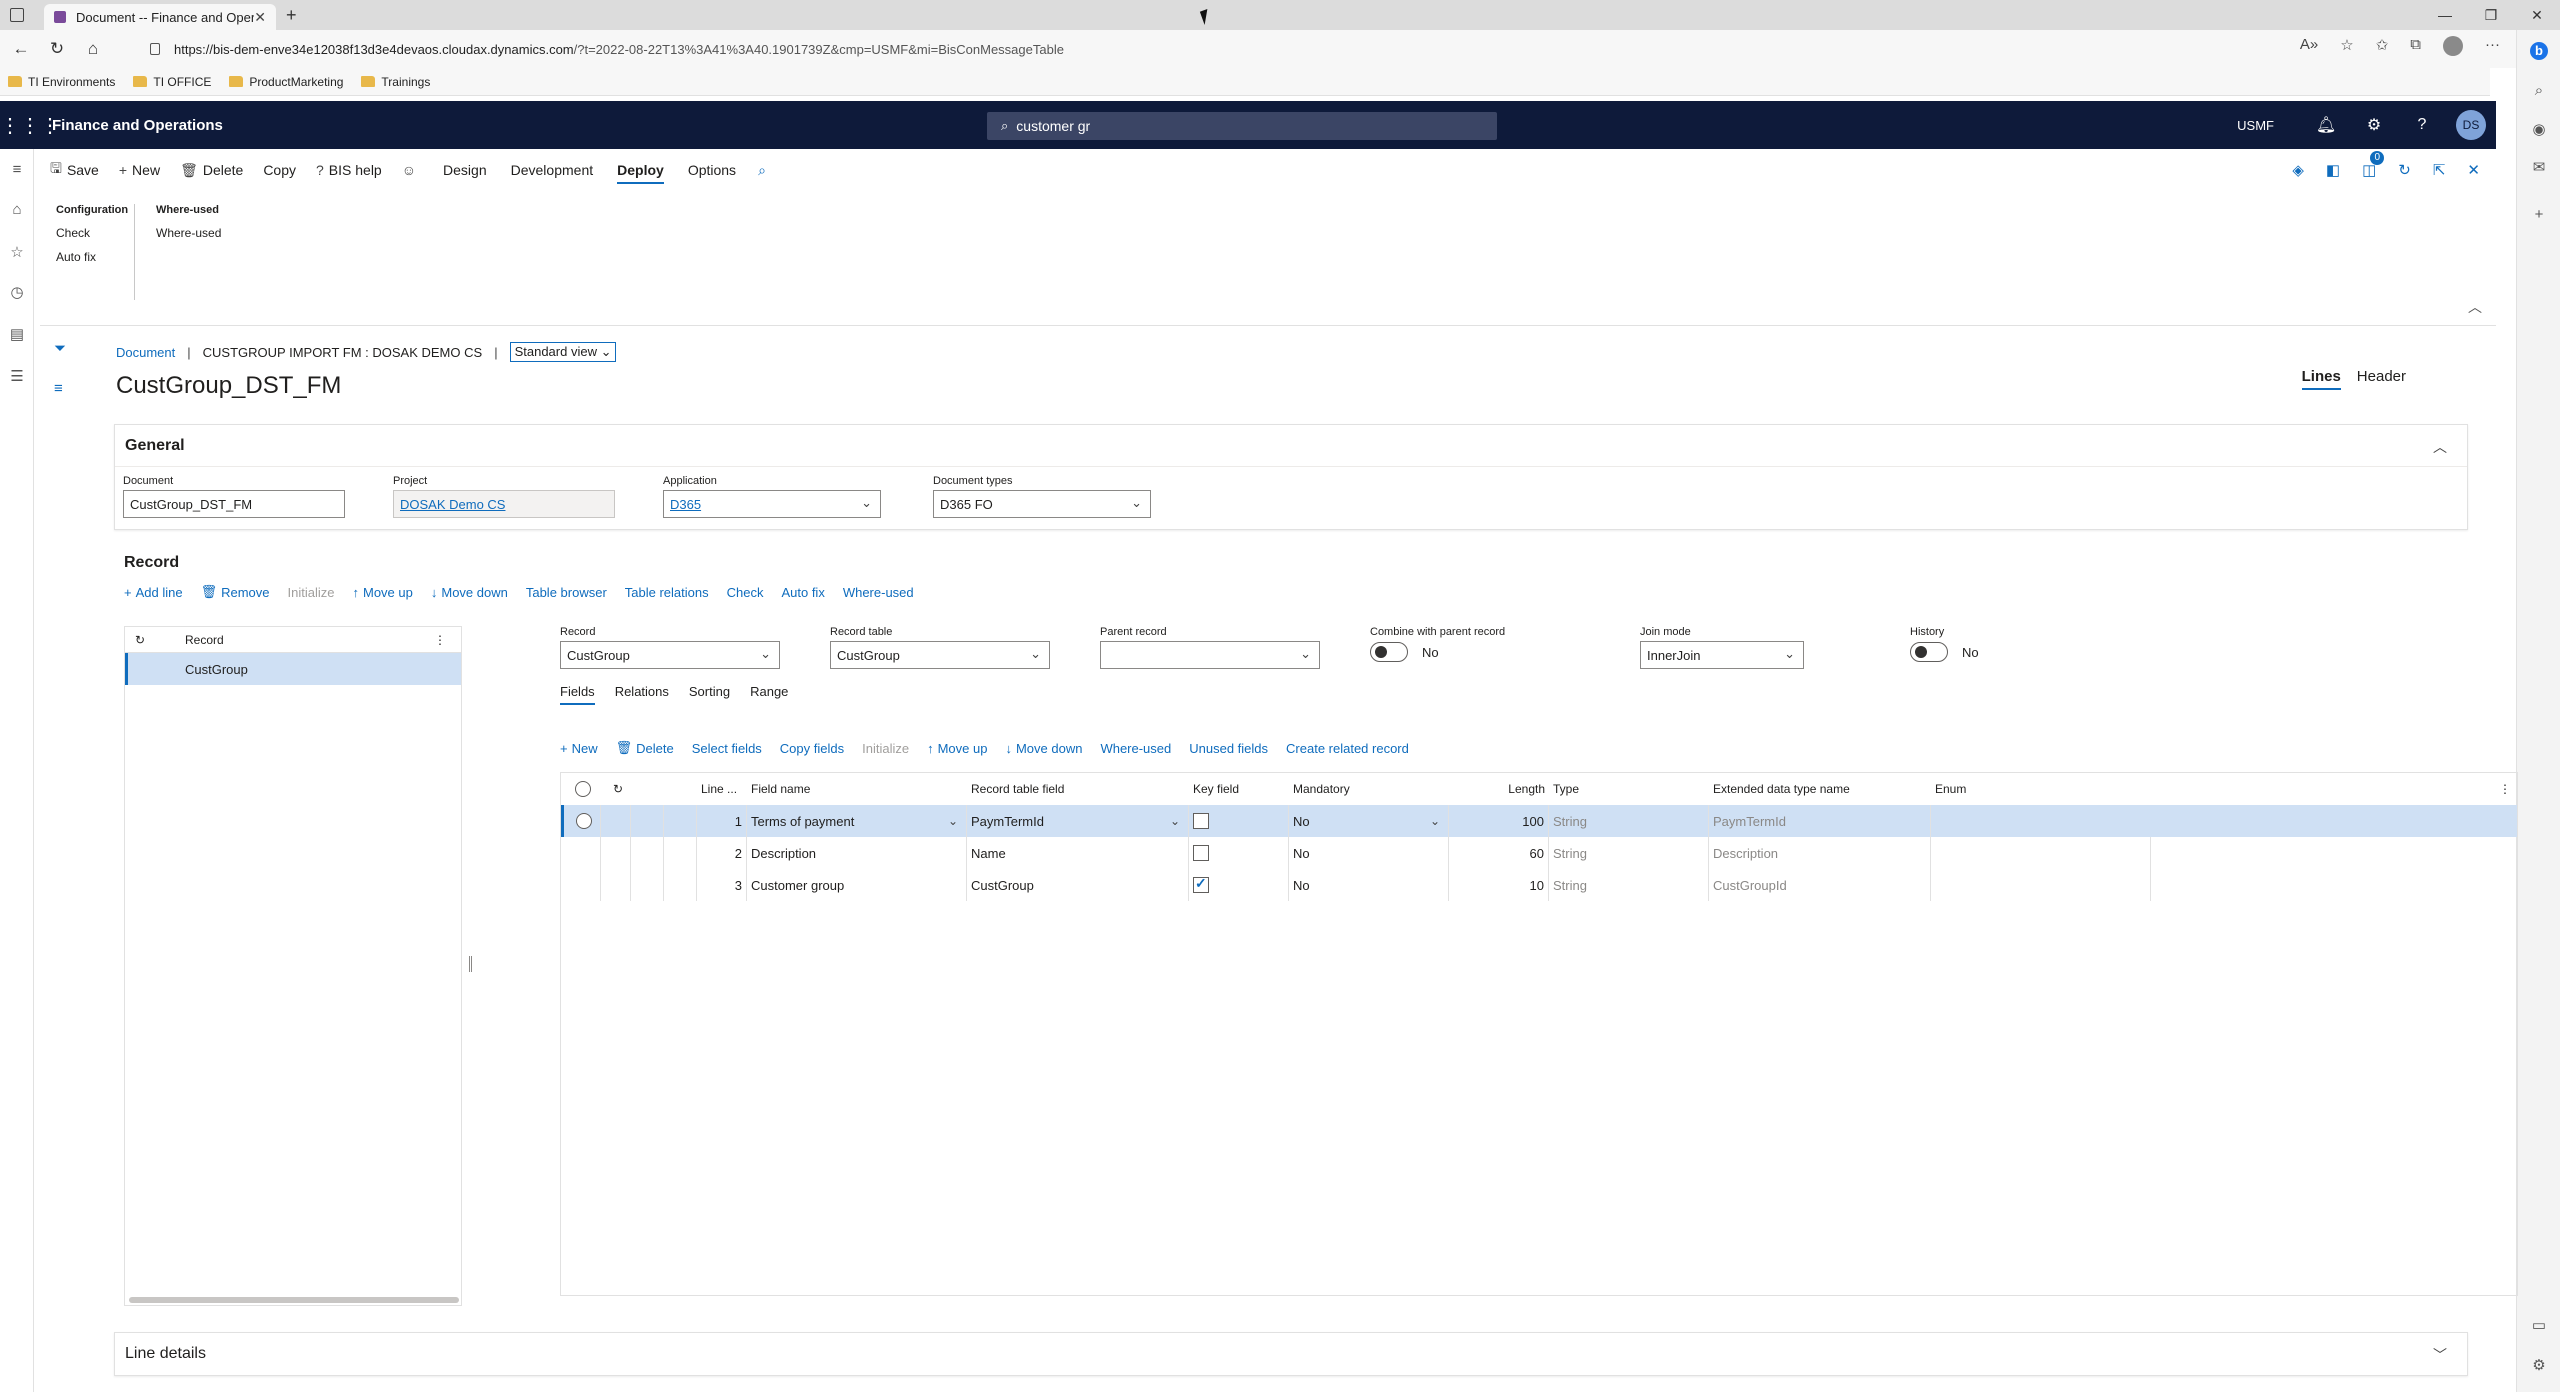 The height and width of the screenshot is (1392, 2560). What do you see at coordinates (1291, 563) in the screenshot?
I see `record-header: Record` at bounding box center [1291, 563].